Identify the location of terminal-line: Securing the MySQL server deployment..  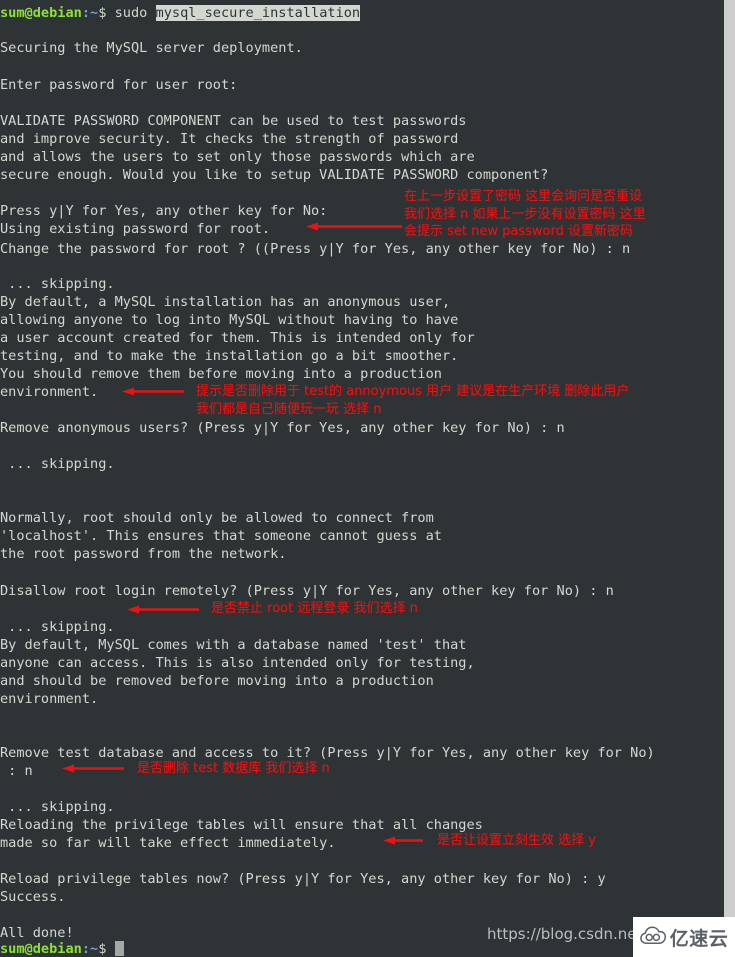
(151, 48).